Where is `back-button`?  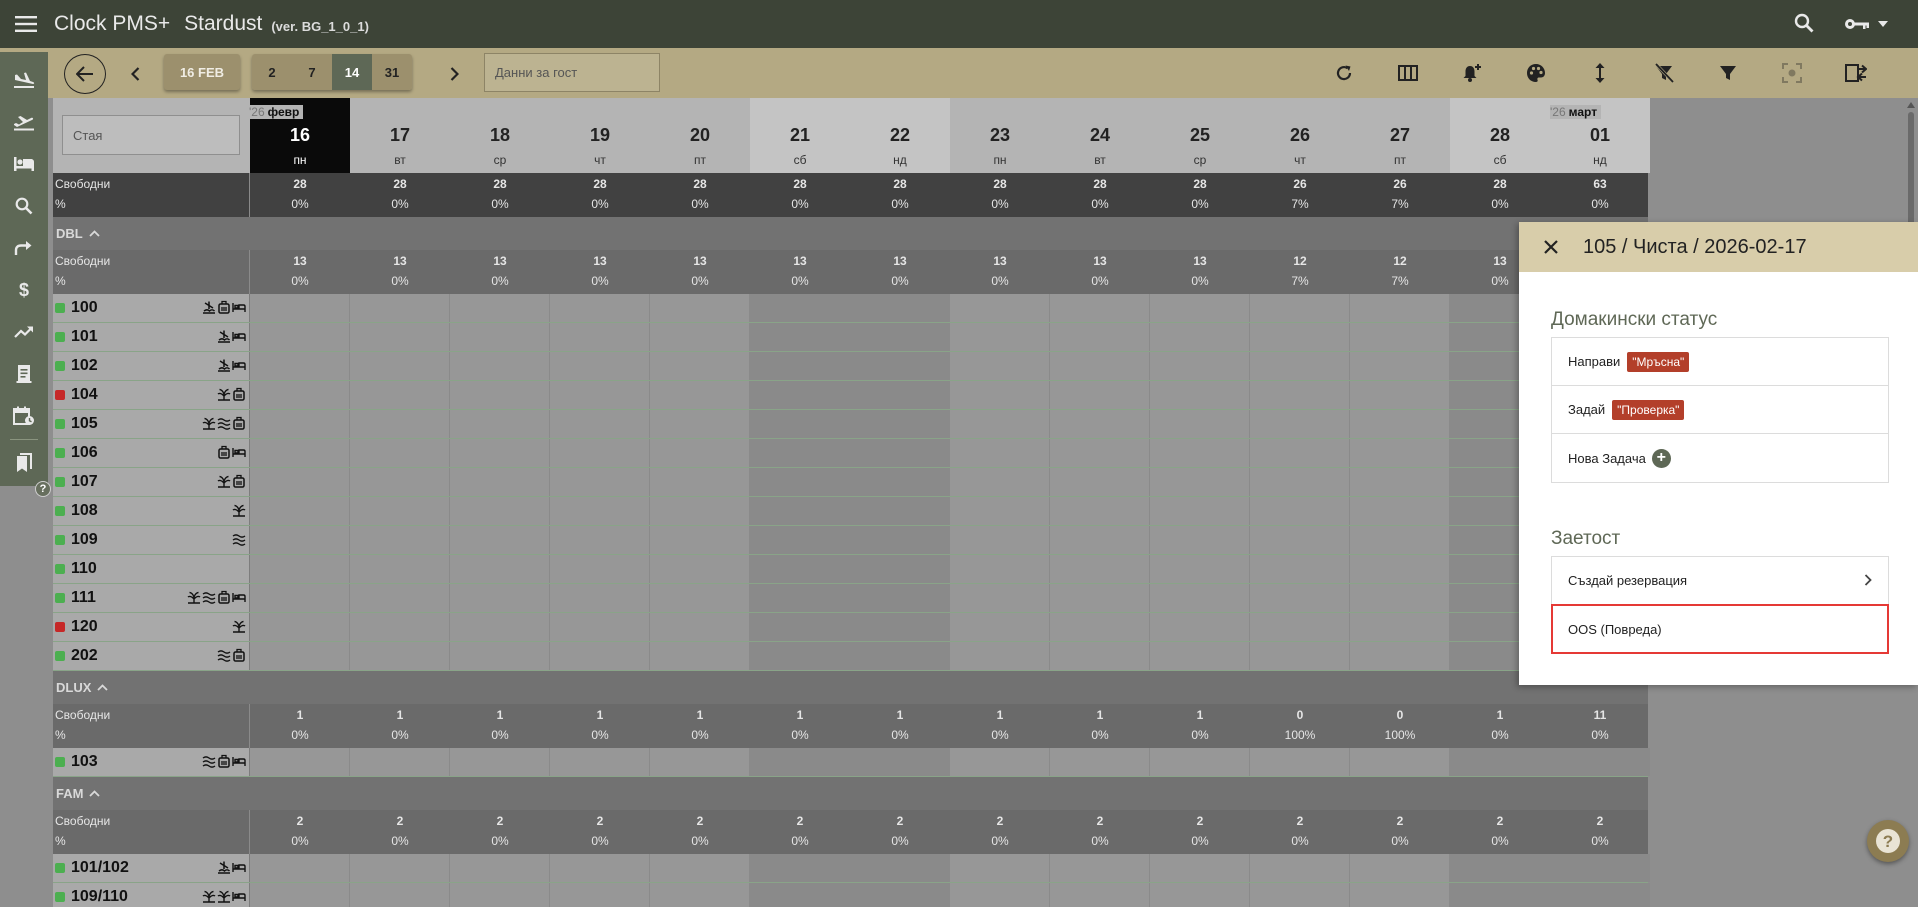
back-button is located at coordinates (85, 74).